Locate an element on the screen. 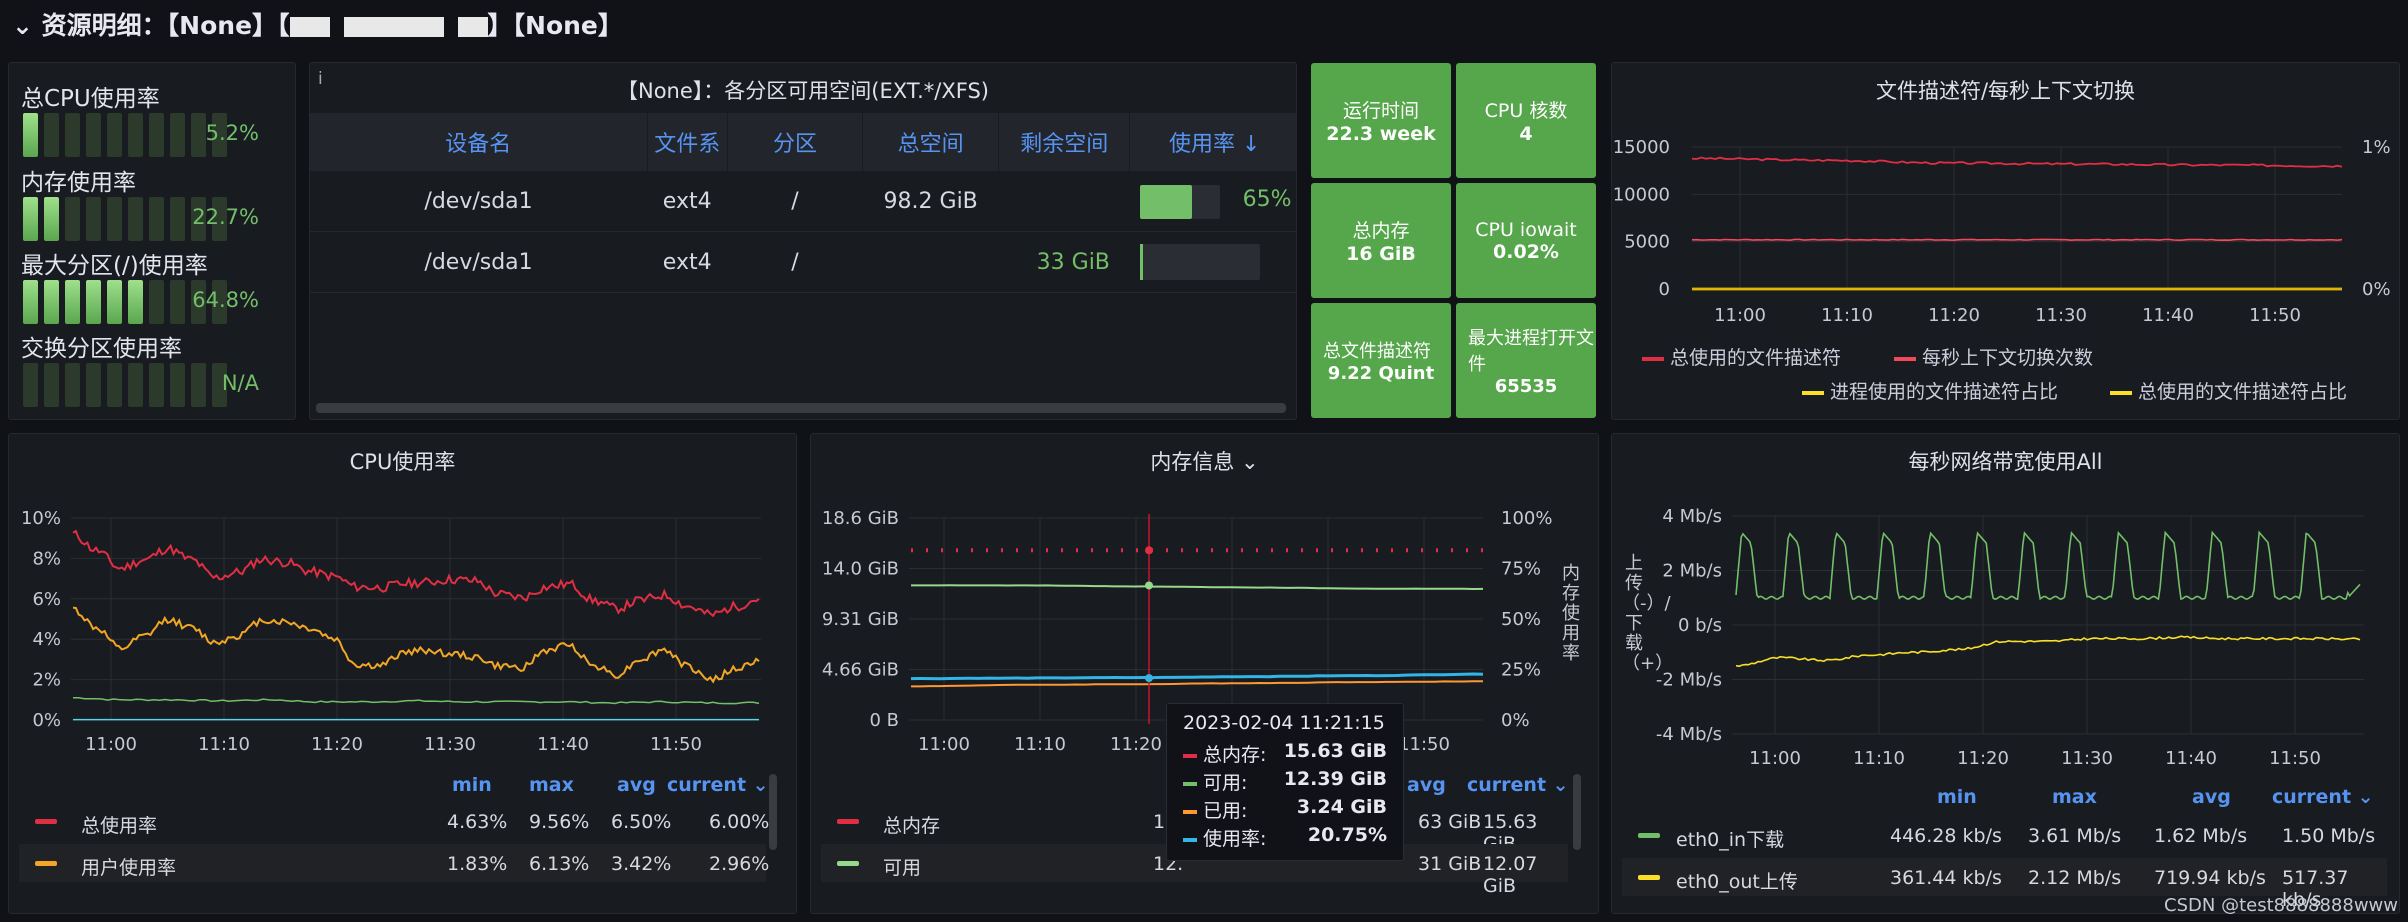 The height and width of the screenshot is (922, 2408). y-tick-label: 2 Mb/s is located at coordinates (1692, 571).